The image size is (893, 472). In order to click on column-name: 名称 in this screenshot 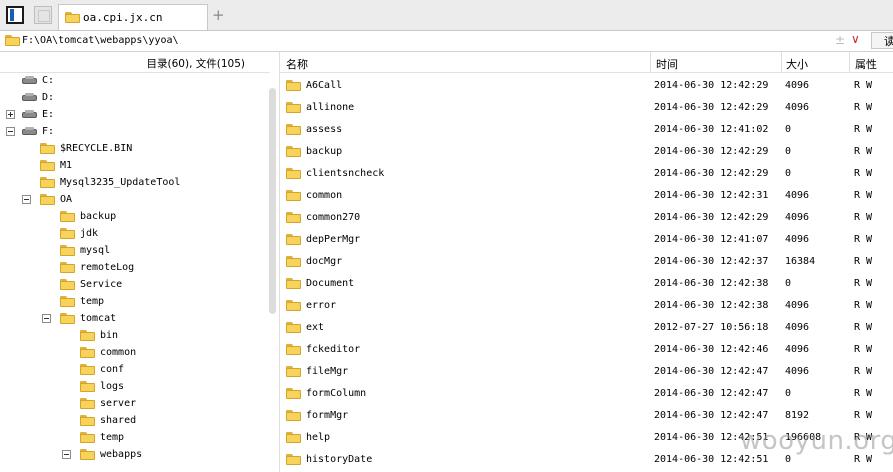, I will do `click(297, 64)`.